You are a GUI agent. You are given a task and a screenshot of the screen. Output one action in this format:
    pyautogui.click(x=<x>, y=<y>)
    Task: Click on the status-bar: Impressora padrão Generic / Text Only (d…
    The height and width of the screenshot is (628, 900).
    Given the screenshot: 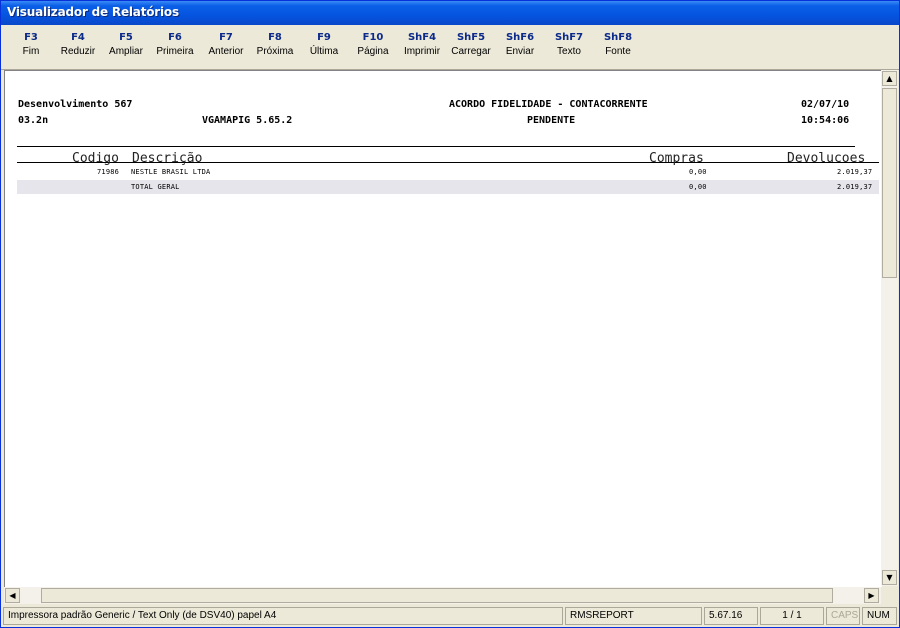 What is the action you would take?
    pyautogui.click(x=450, y=616)
    